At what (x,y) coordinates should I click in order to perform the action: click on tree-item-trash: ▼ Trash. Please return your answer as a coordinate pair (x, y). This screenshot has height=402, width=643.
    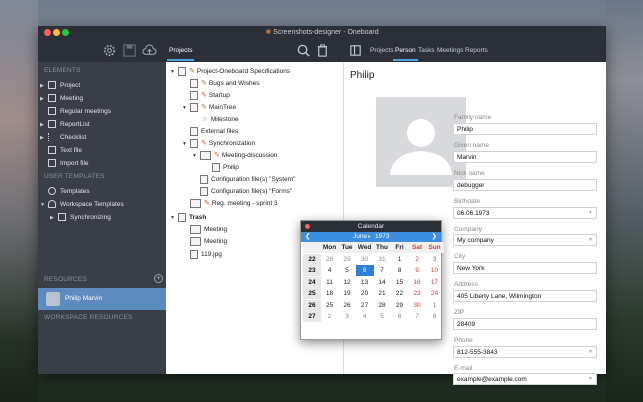
    Looking at the image, I should click on (188, 218).